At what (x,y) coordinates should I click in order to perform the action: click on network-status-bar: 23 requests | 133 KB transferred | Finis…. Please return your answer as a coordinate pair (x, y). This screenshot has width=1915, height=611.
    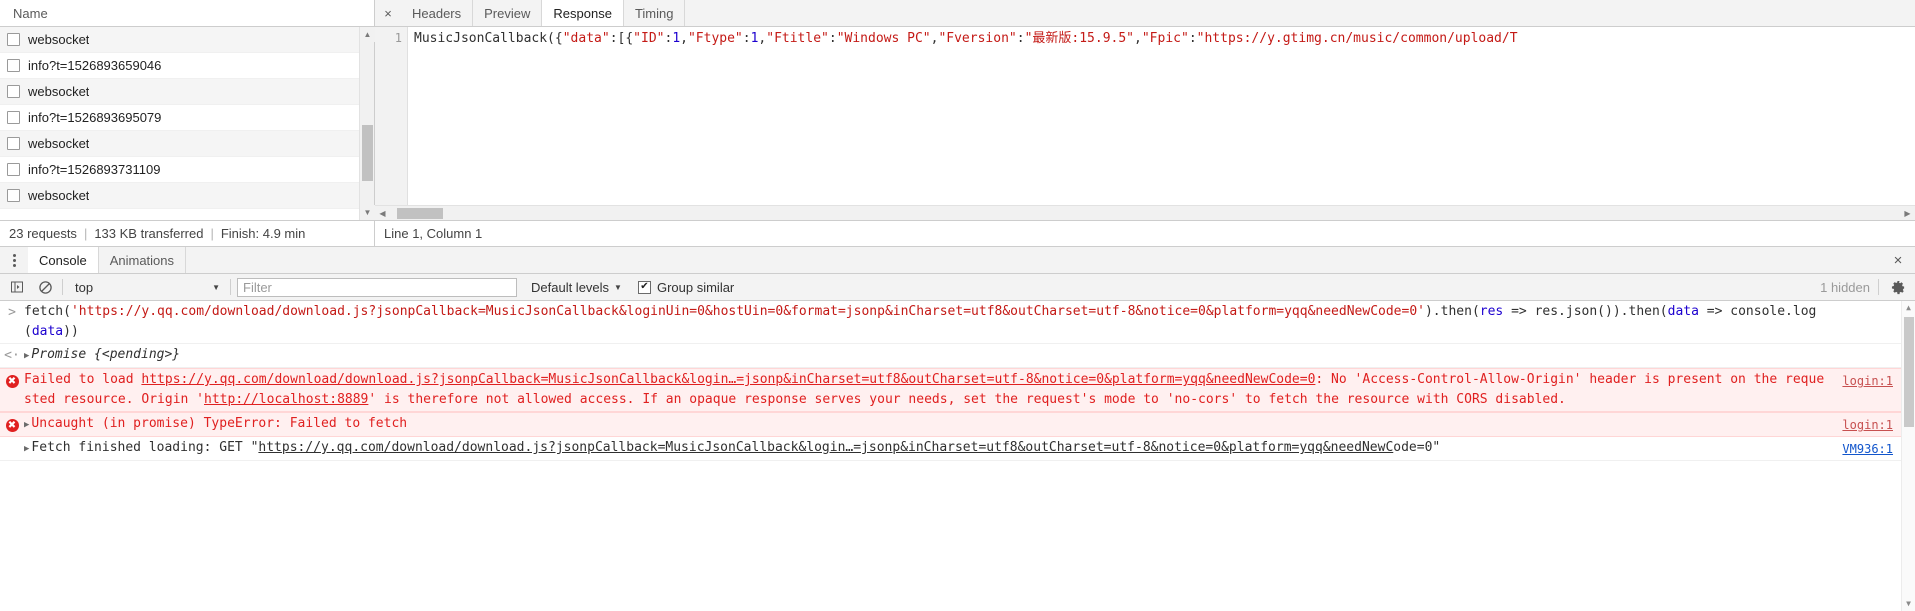
    Looking at the image, I should click on (957, 233).